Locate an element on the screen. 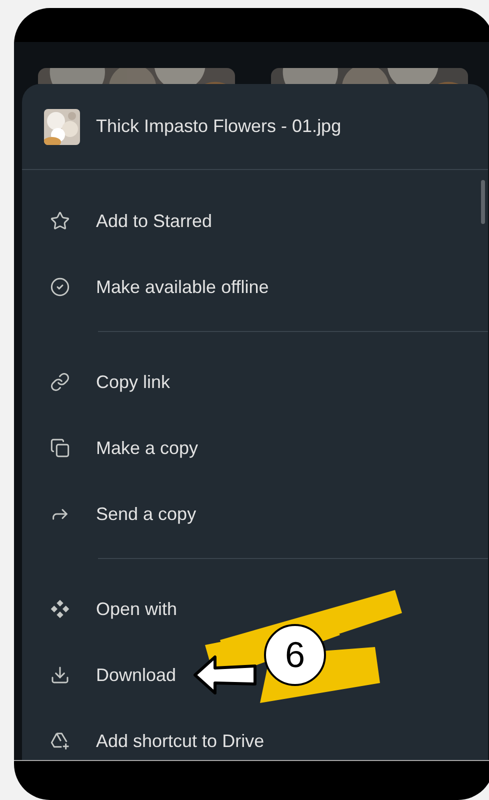 This screenshot has height=800, width=489. menu-item: Download is located at coordinates (101, 675).